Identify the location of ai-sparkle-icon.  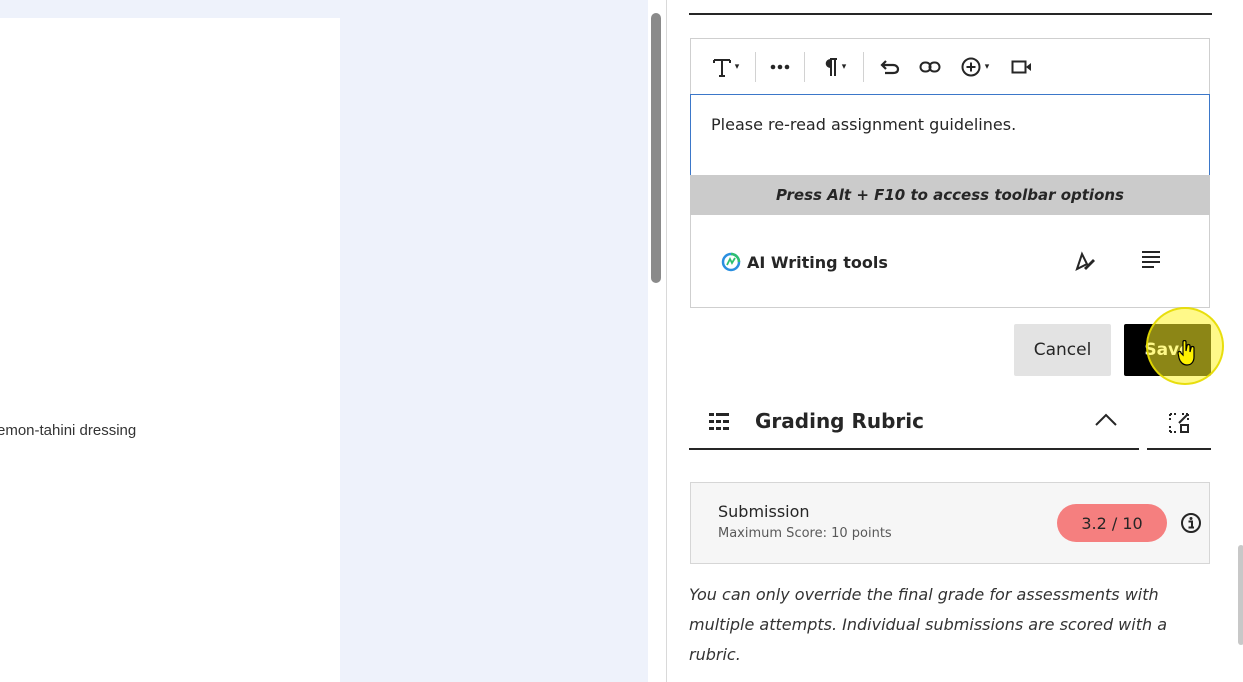
(731, 262).